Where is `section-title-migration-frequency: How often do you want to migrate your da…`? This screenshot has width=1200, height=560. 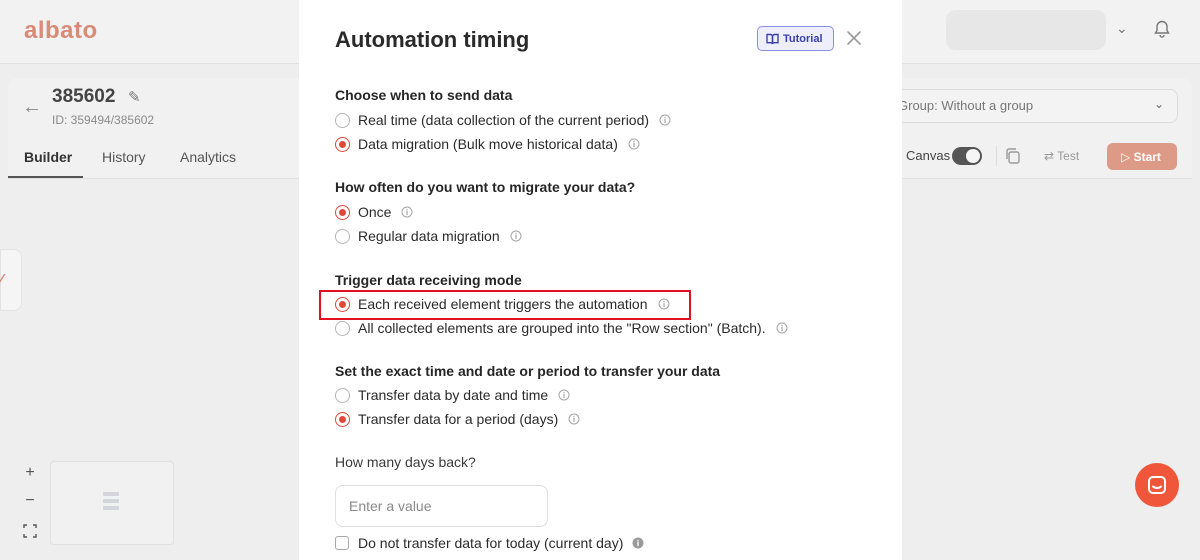
section-title-migration-frequency: How often do you want to migrate your da… is located at coordinates (485, 187).